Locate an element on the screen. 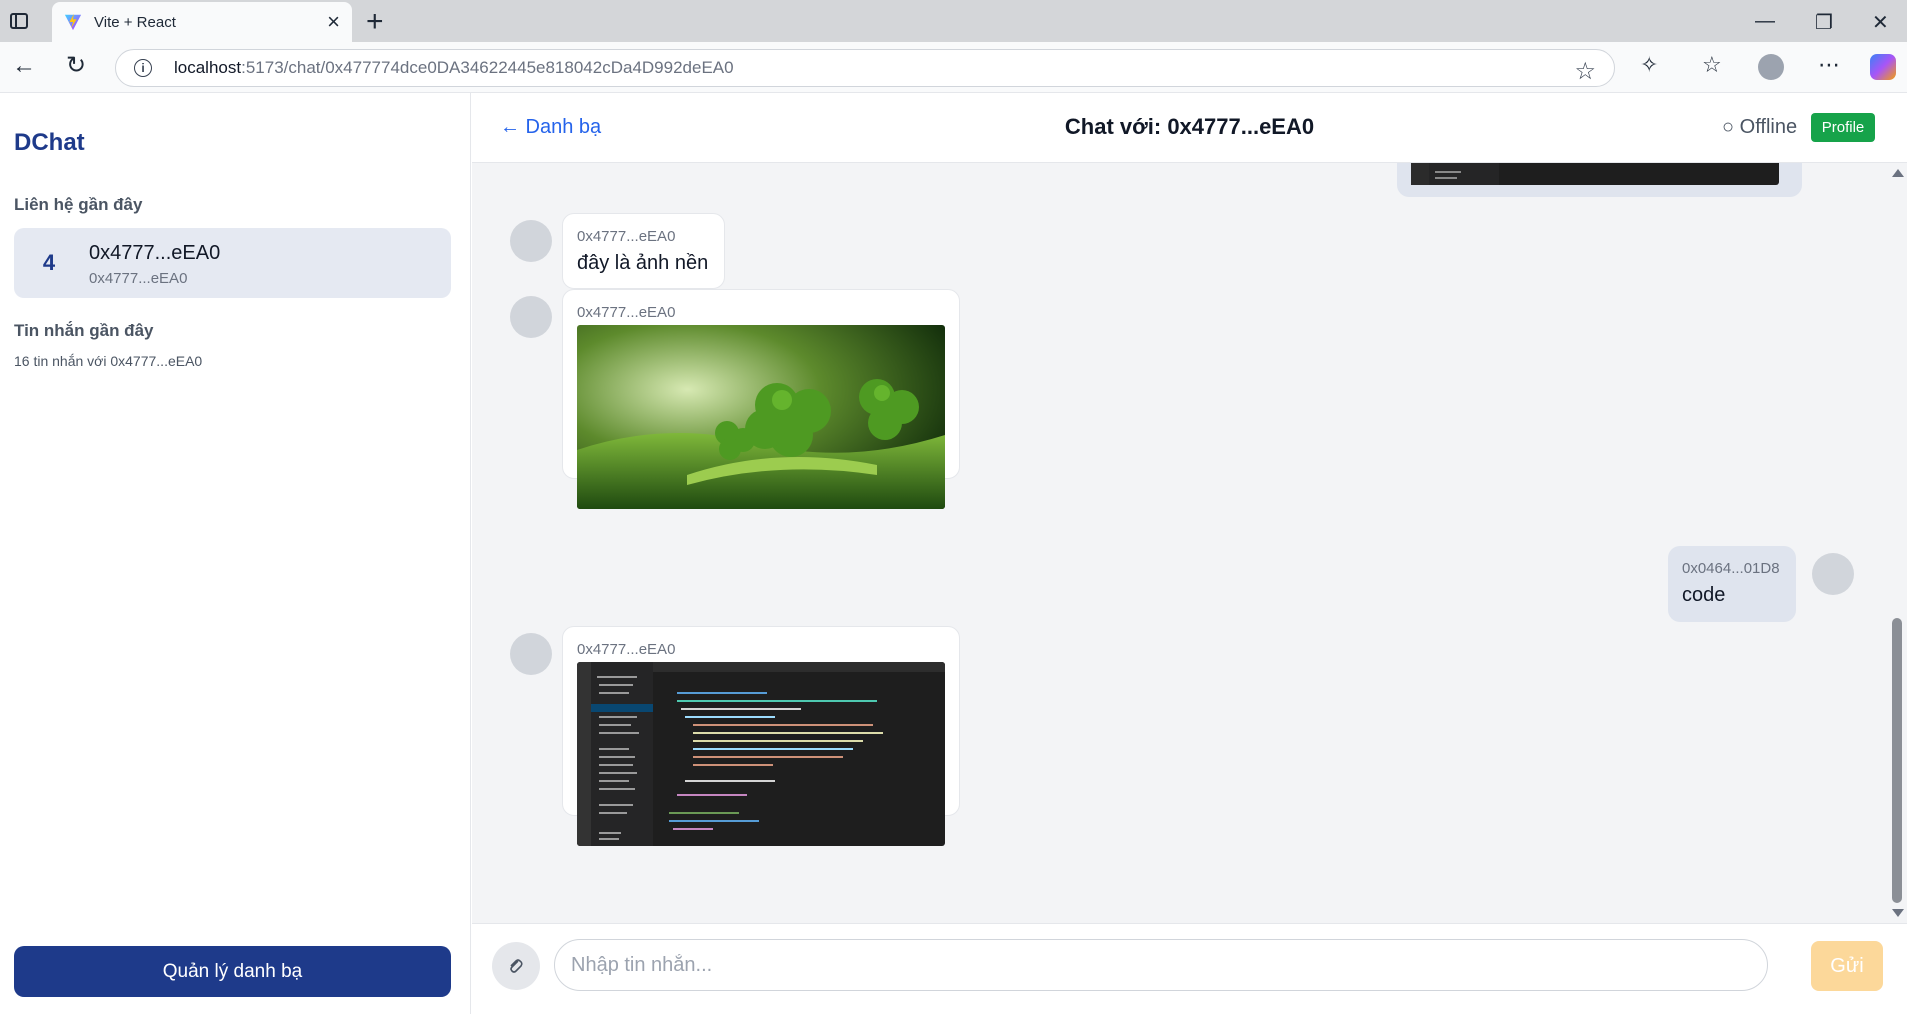  minimize-icon: — is located at coordinates (1765, 21).